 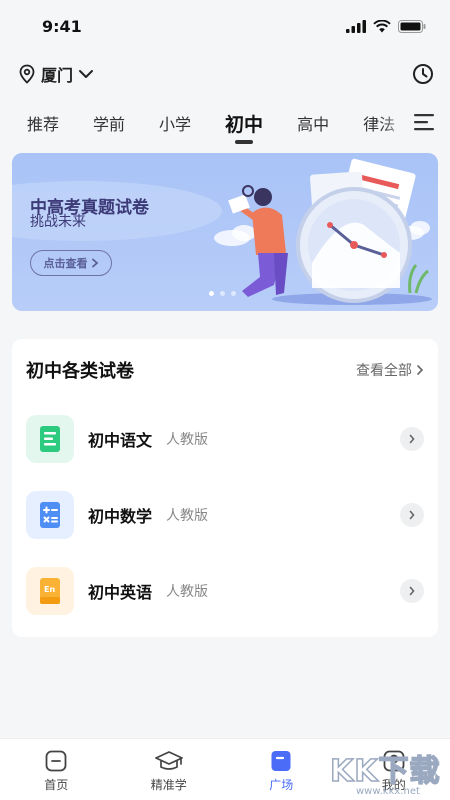 I want to click on signal-icon, so click(x=356, y=26).